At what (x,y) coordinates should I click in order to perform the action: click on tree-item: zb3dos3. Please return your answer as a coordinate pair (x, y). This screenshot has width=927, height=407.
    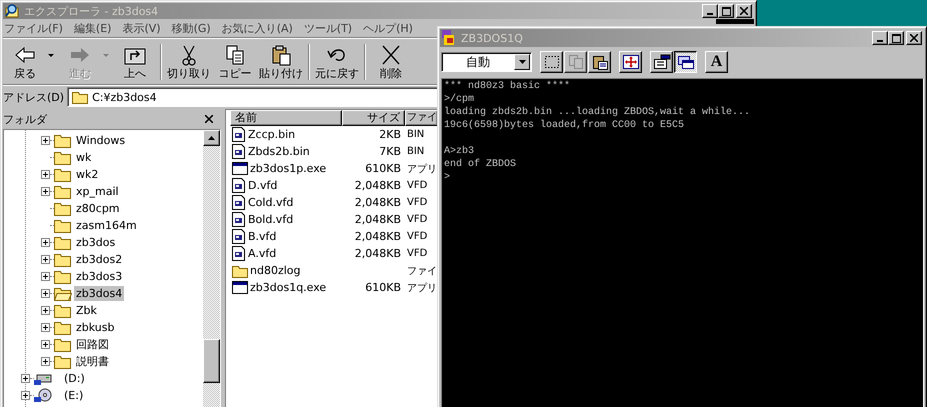
    Looking at the image, I should click on (99, 276).